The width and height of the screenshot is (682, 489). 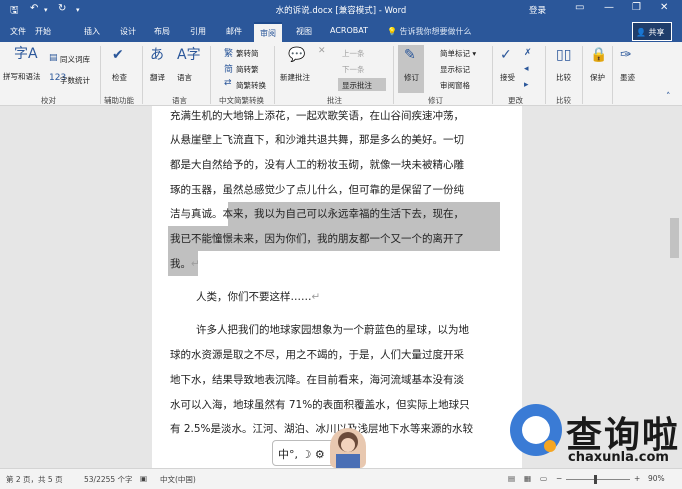 What do you see at coordinates (92, 31) in the screenshot?
I see `tab-insert: 插入` at bounding box center [92, 31].